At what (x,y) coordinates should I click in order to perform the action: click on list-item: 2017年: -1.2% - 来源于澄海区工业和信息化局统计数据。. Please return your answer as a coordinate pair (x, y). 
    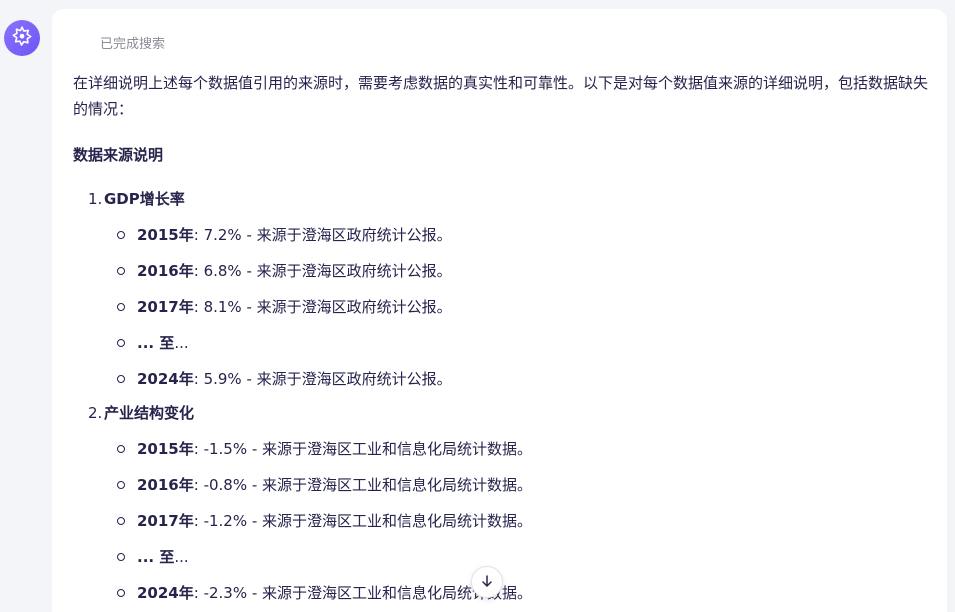
    Looking at the image, I should click on (503, 521).